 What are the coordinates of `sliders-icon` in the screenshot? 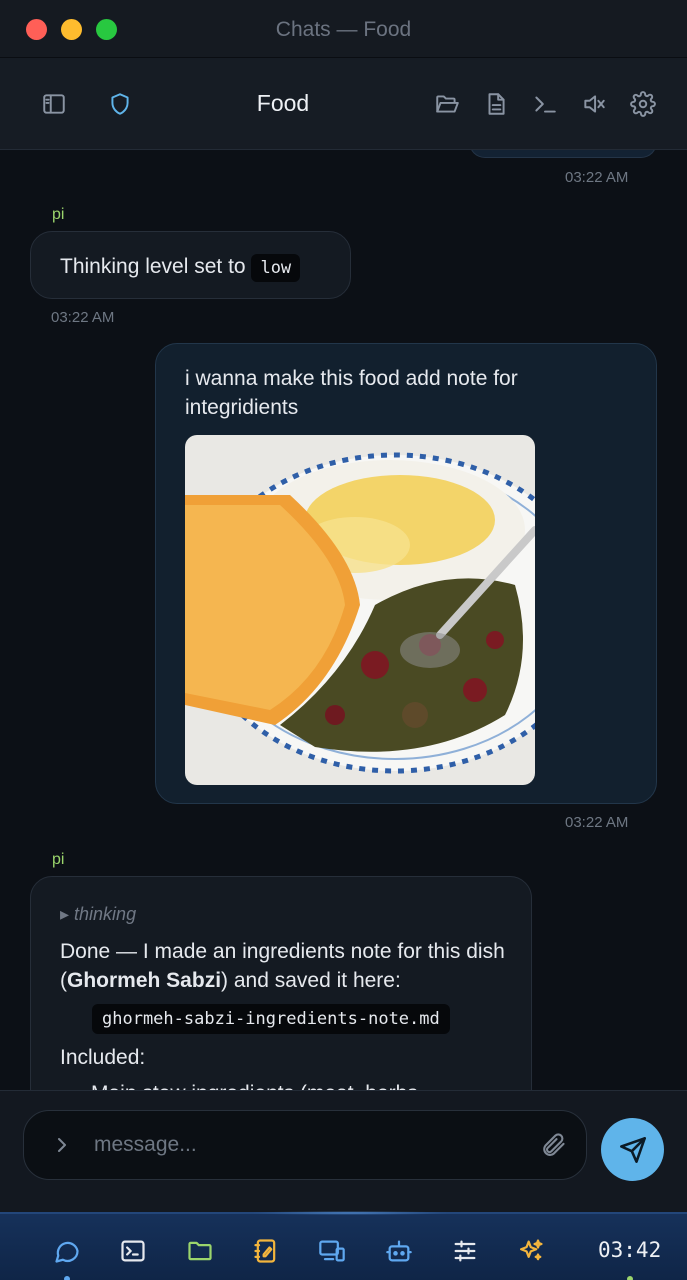 It's located at (465, 1251).